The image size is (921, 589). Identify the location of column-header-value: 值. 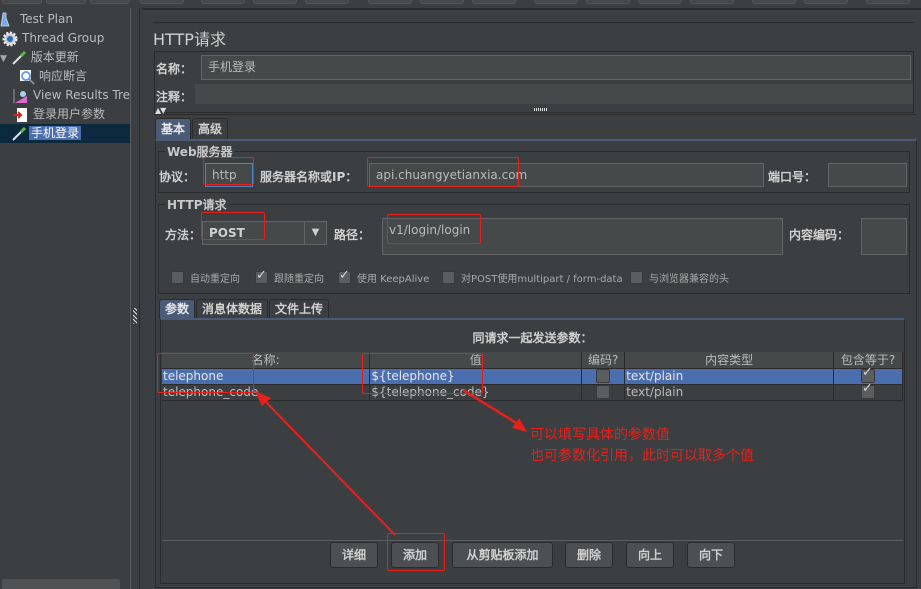
(476, 360).